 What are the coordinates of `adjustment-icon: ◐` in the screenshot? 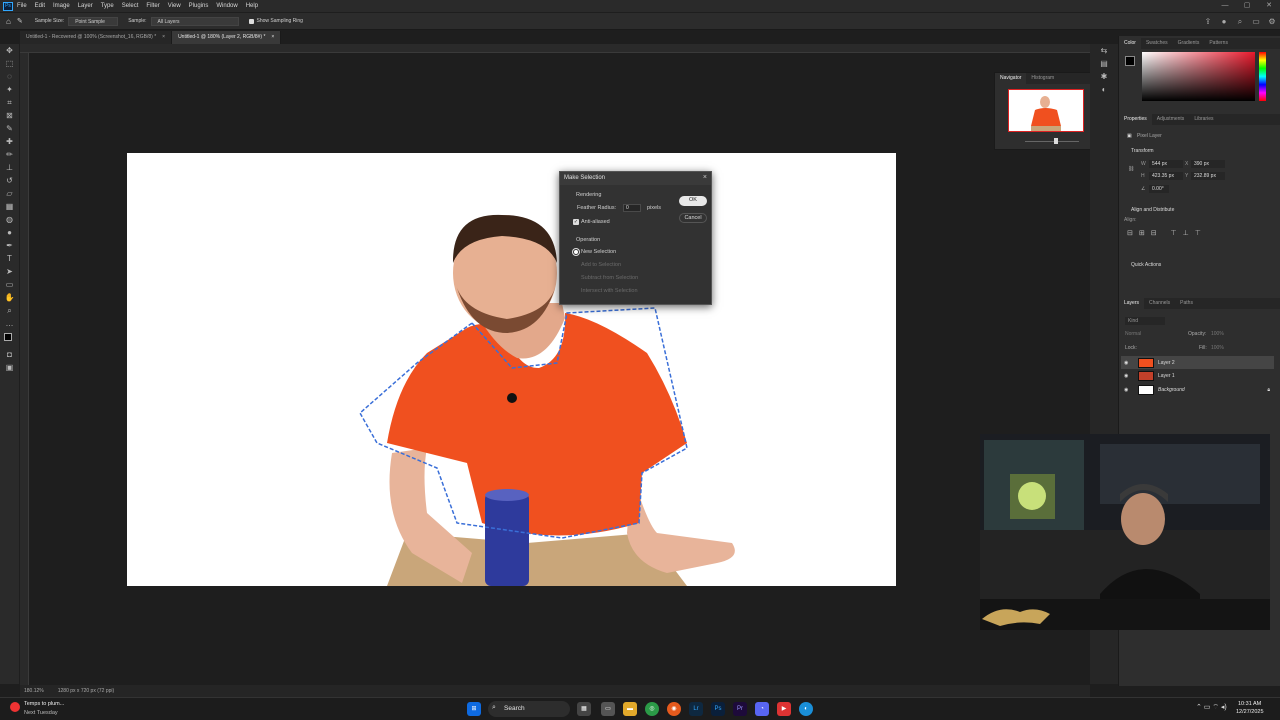 It's located at (1104, 89).